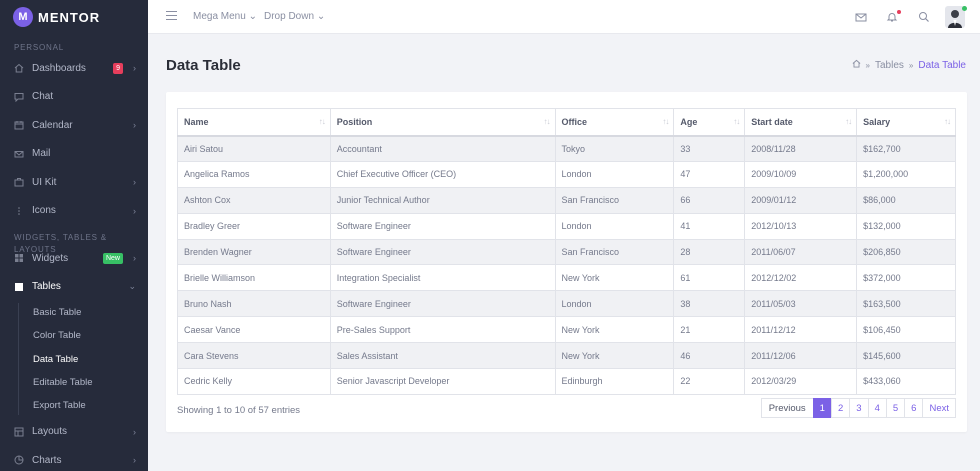 The width and height of the screenshot is (980, 471). What do you see at coordinates (112, 258) in the screenshot?
I see `new-badge: New` at bounding box center [112, 258].